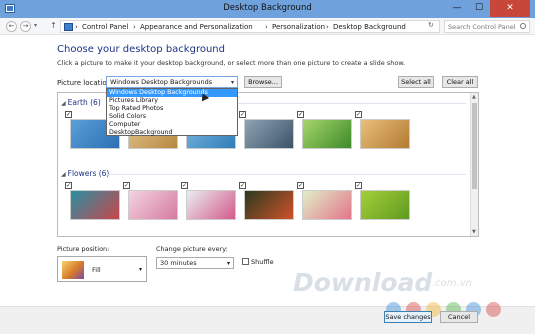  What do you see at coordinates (35, 25) in the screenshot?
I see `recent-locations-chevron-icon: ▾` at bounding box center [35, 25].